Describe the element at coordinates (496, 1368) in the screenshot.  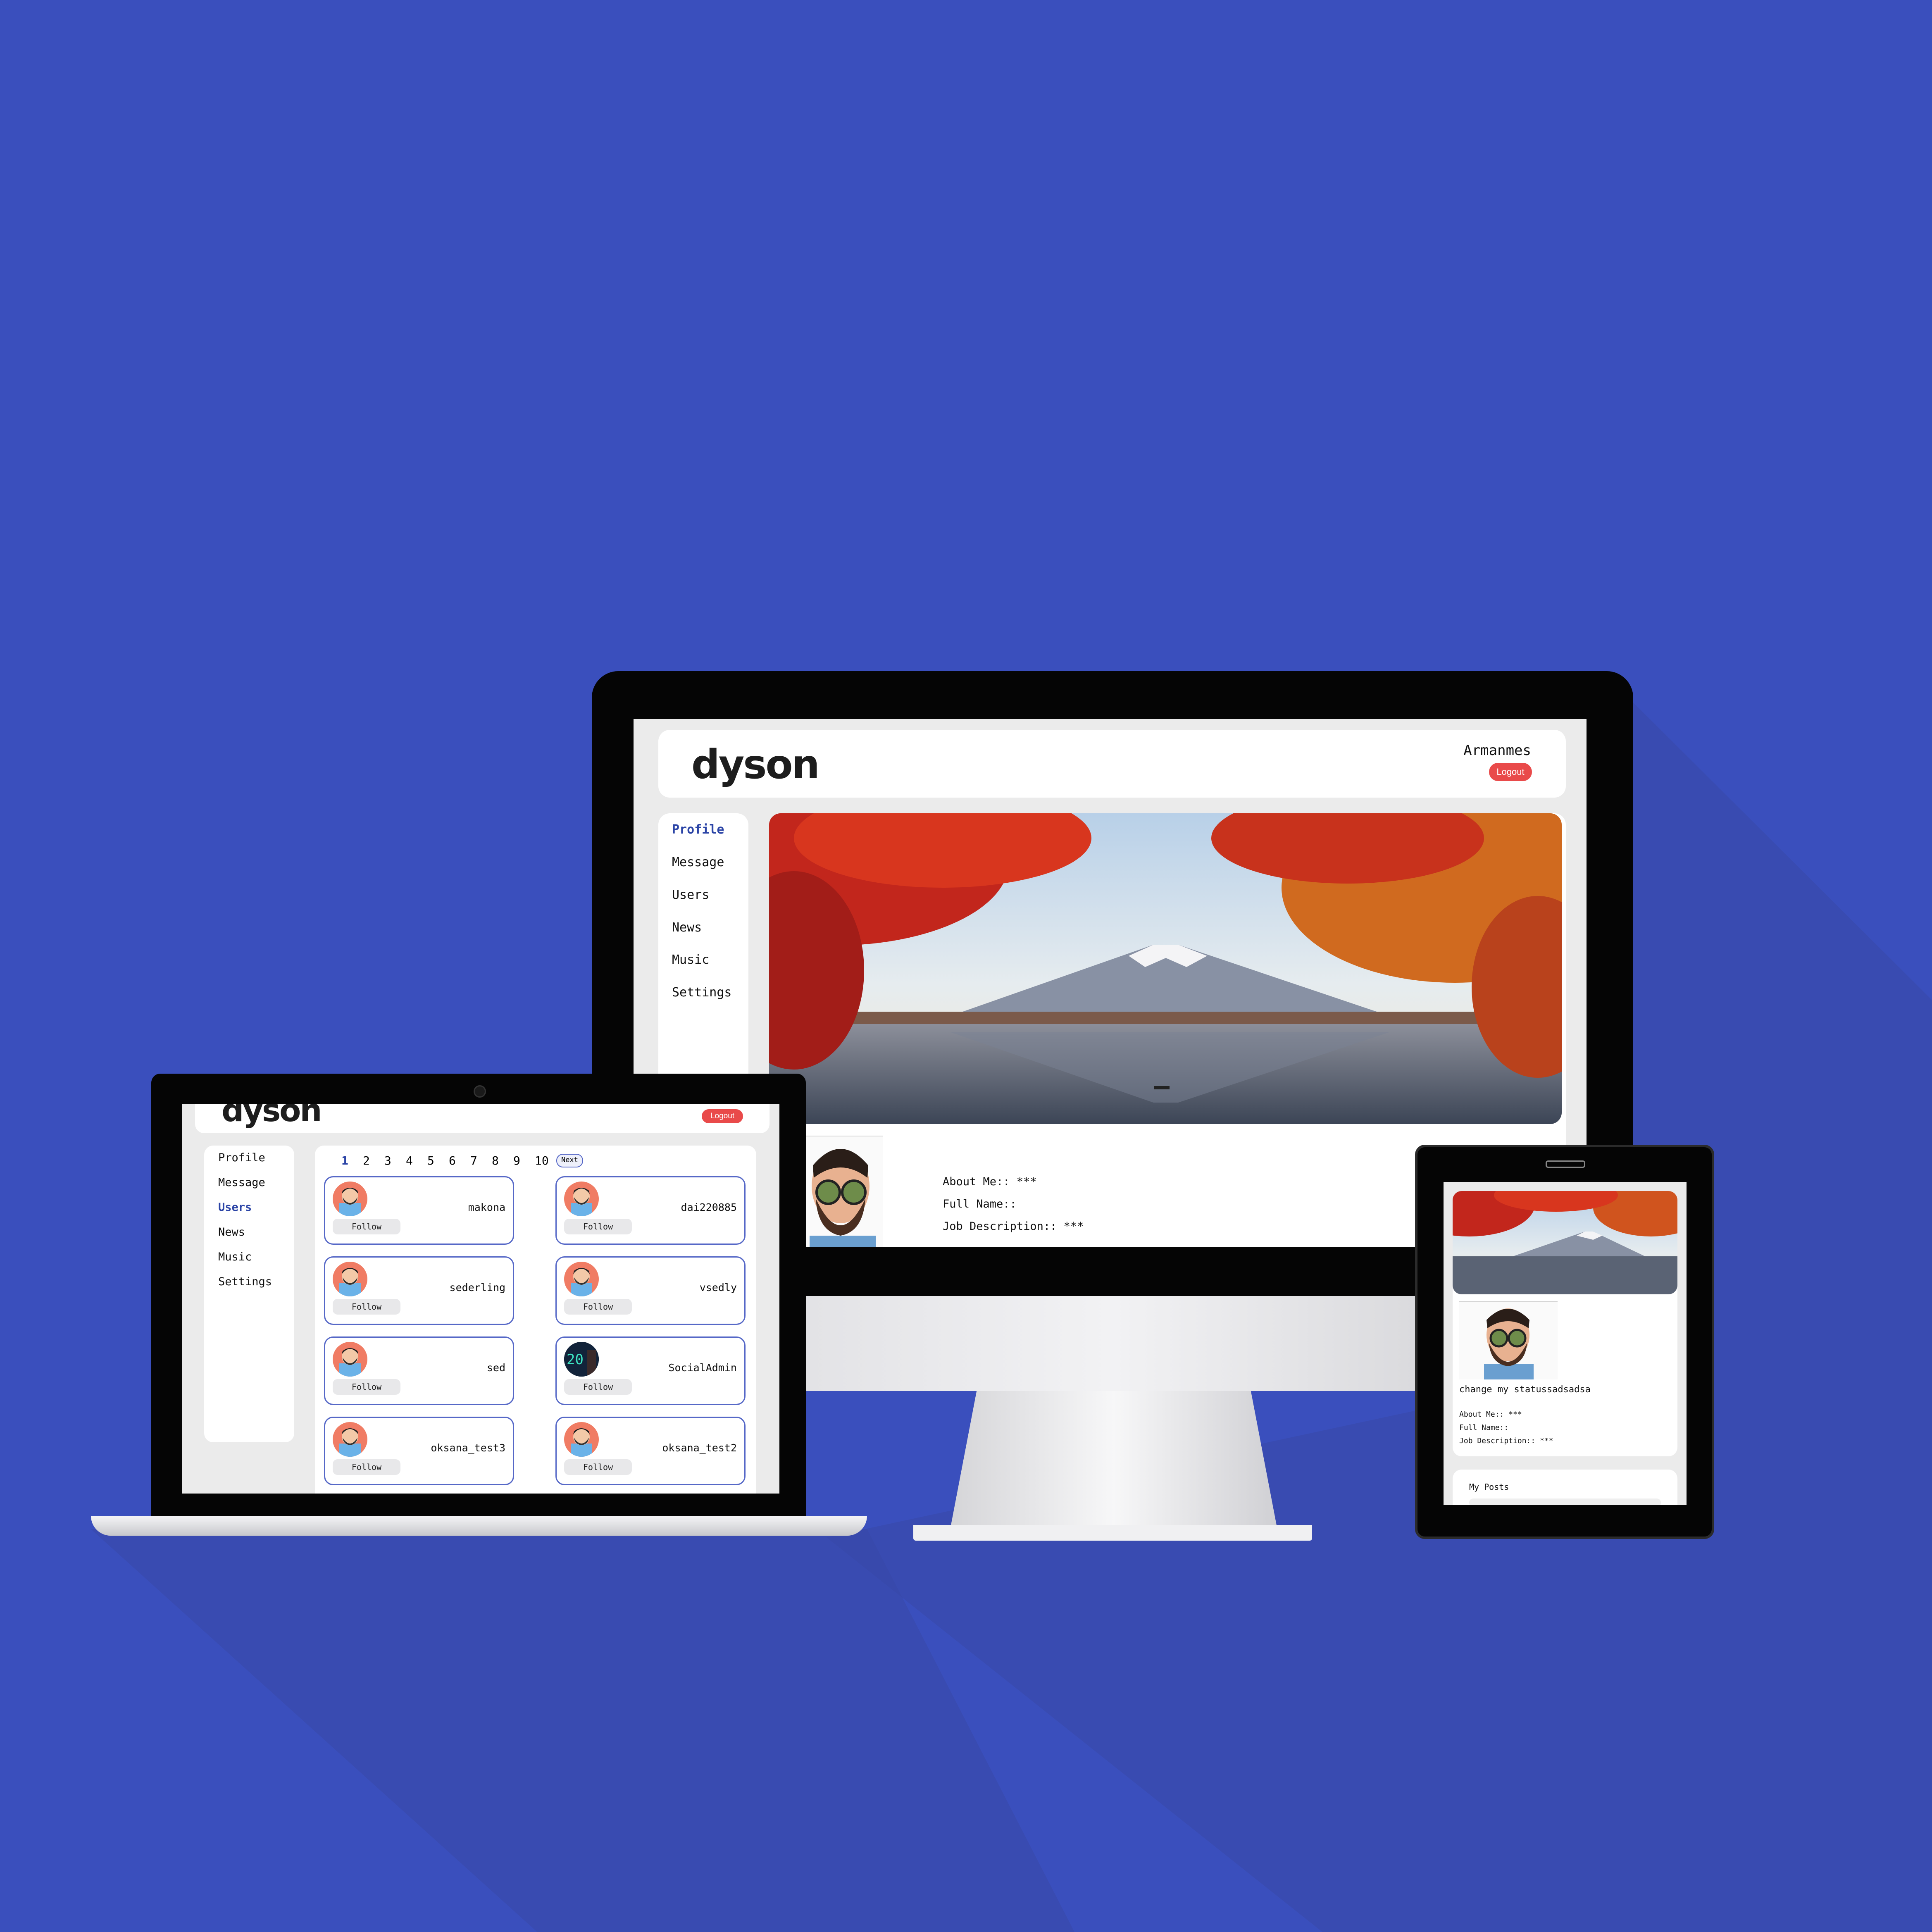
I see `user-name: sed` at that location.